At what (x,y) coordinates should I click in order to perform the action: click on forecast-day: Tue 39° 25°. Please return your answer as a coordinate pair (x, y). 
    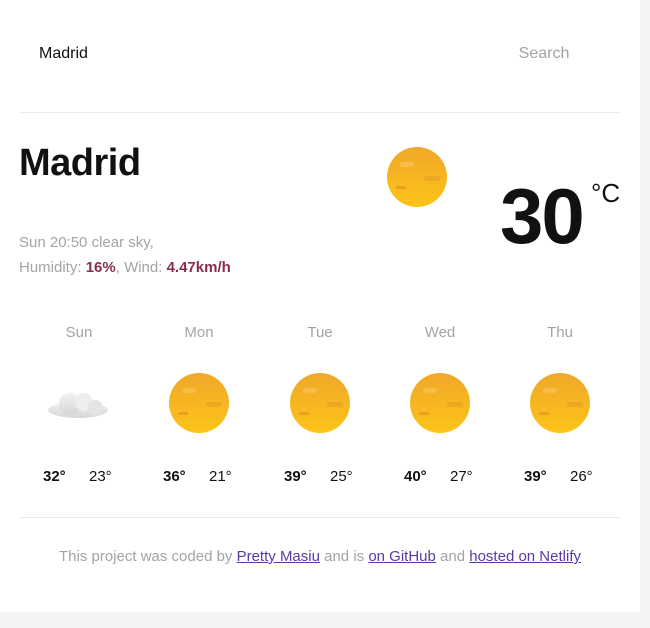
    Looking at the image, I should click on (320, 410).